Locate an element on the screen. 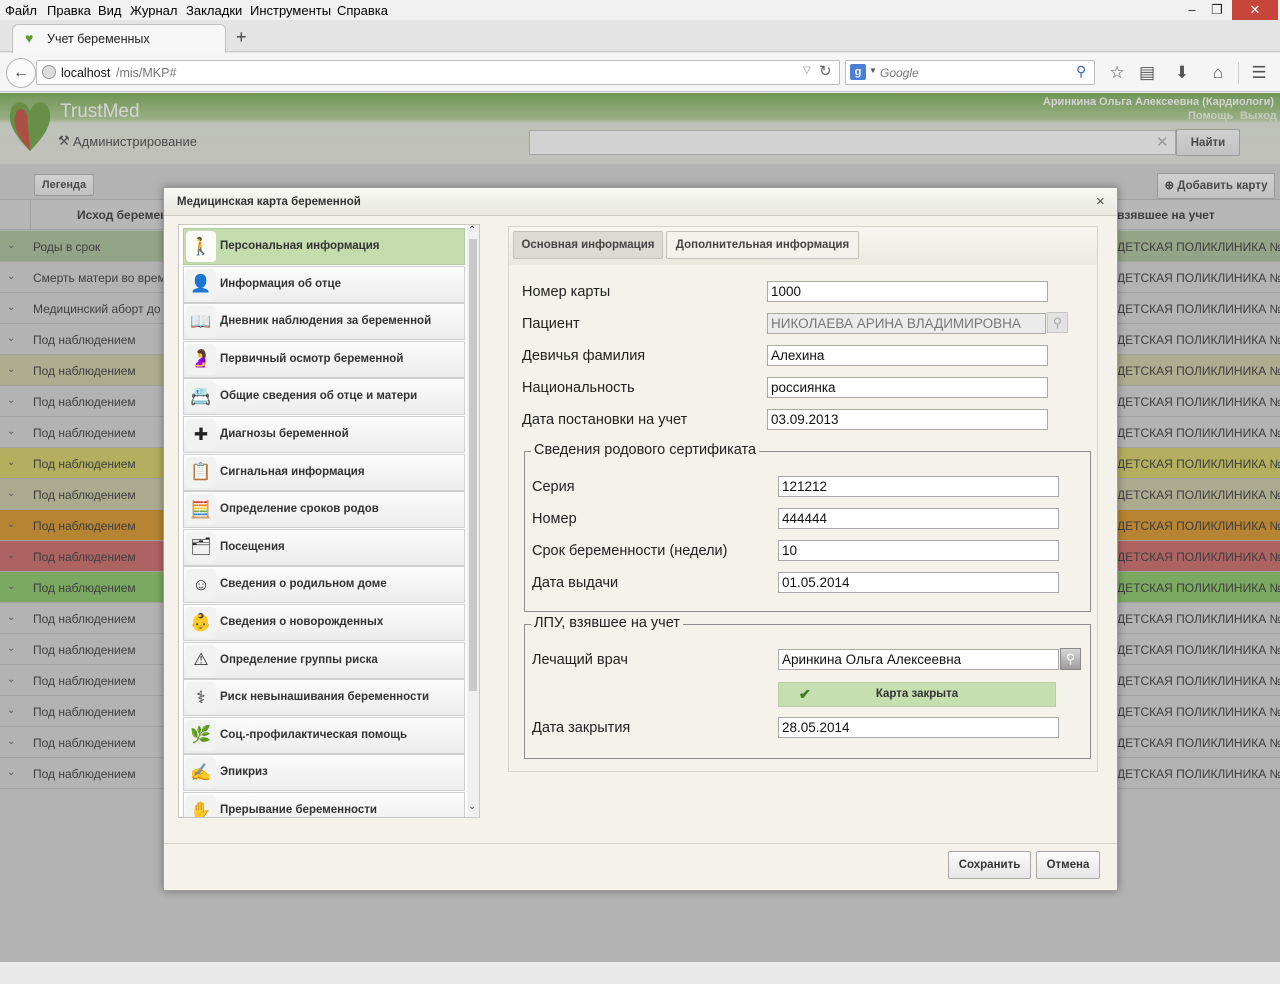 The image size is (1280, 984). url-bar: localhost /mis/MKP# ▽ ↻ is located at coordinates (438, 72).